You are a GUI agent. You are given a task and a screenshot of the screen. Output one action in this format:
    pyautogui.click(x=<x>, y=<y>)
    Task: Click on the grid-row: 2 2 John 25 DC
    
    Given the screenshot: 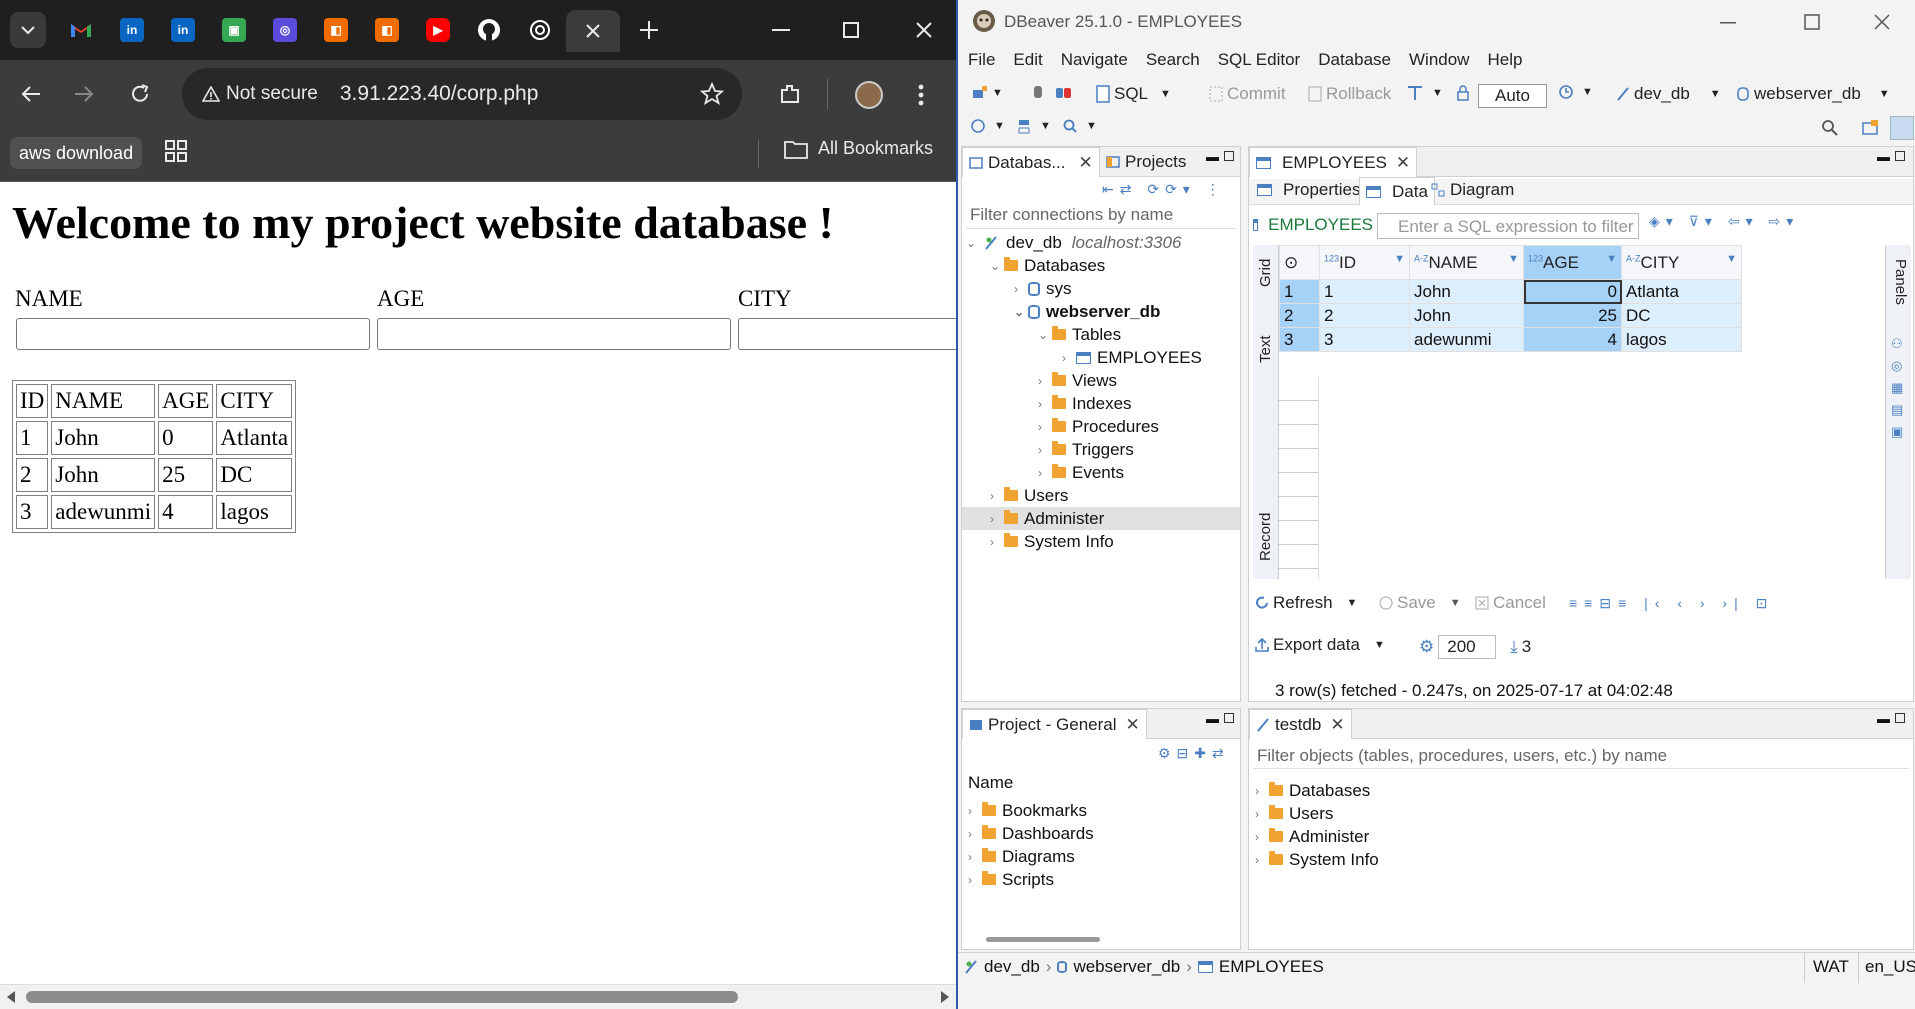 What is the action you would take?
    pyautogui.click(x=1510, y=315)
    